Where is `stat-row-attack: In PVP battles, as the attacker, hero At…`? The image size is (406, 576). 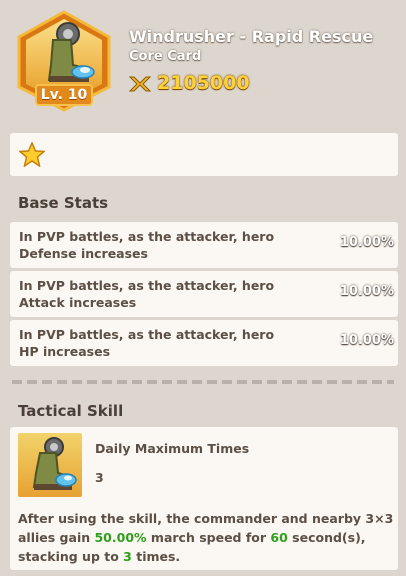 stat-row-attack: In PVP battles, as the attacker, hero At… is located at coordinates (204, 294).